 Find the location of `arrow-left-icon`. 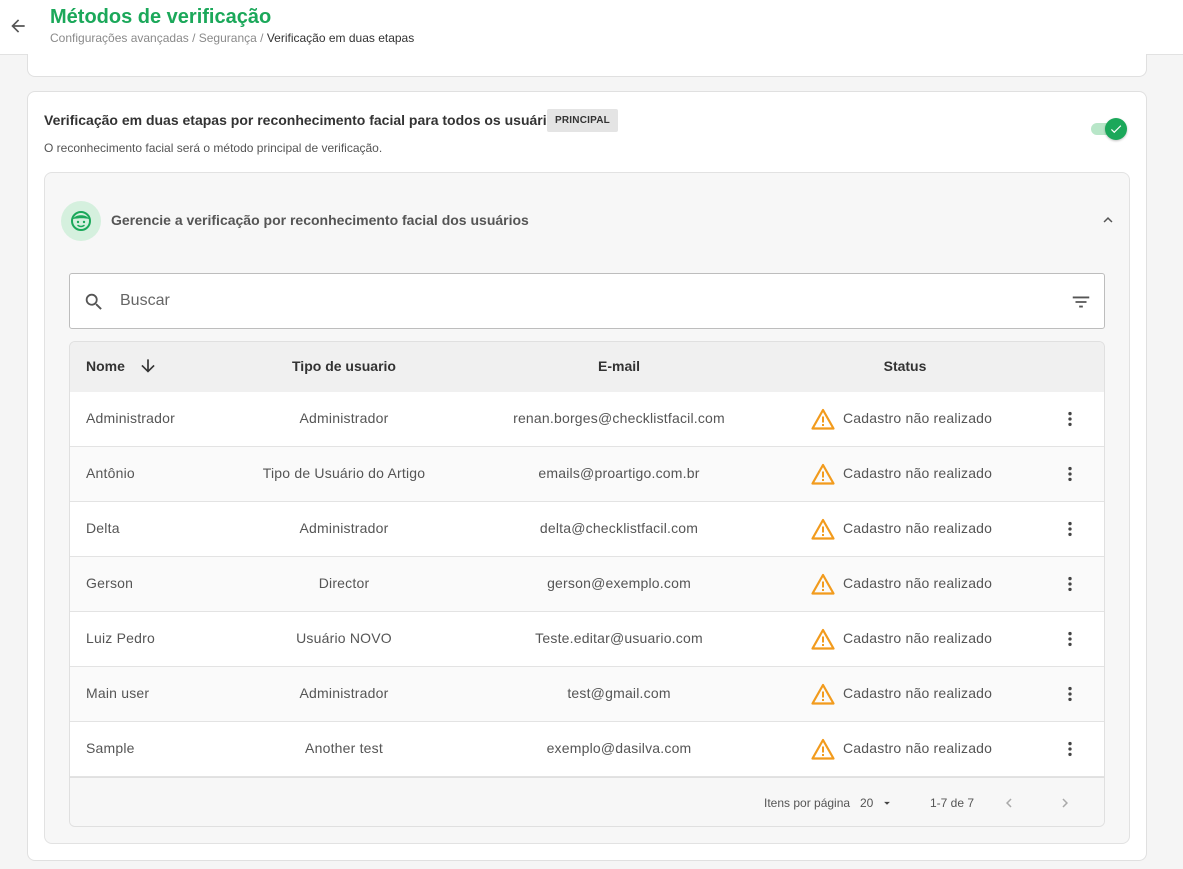

arrow-left-icon is located at coordinates (18, 26).